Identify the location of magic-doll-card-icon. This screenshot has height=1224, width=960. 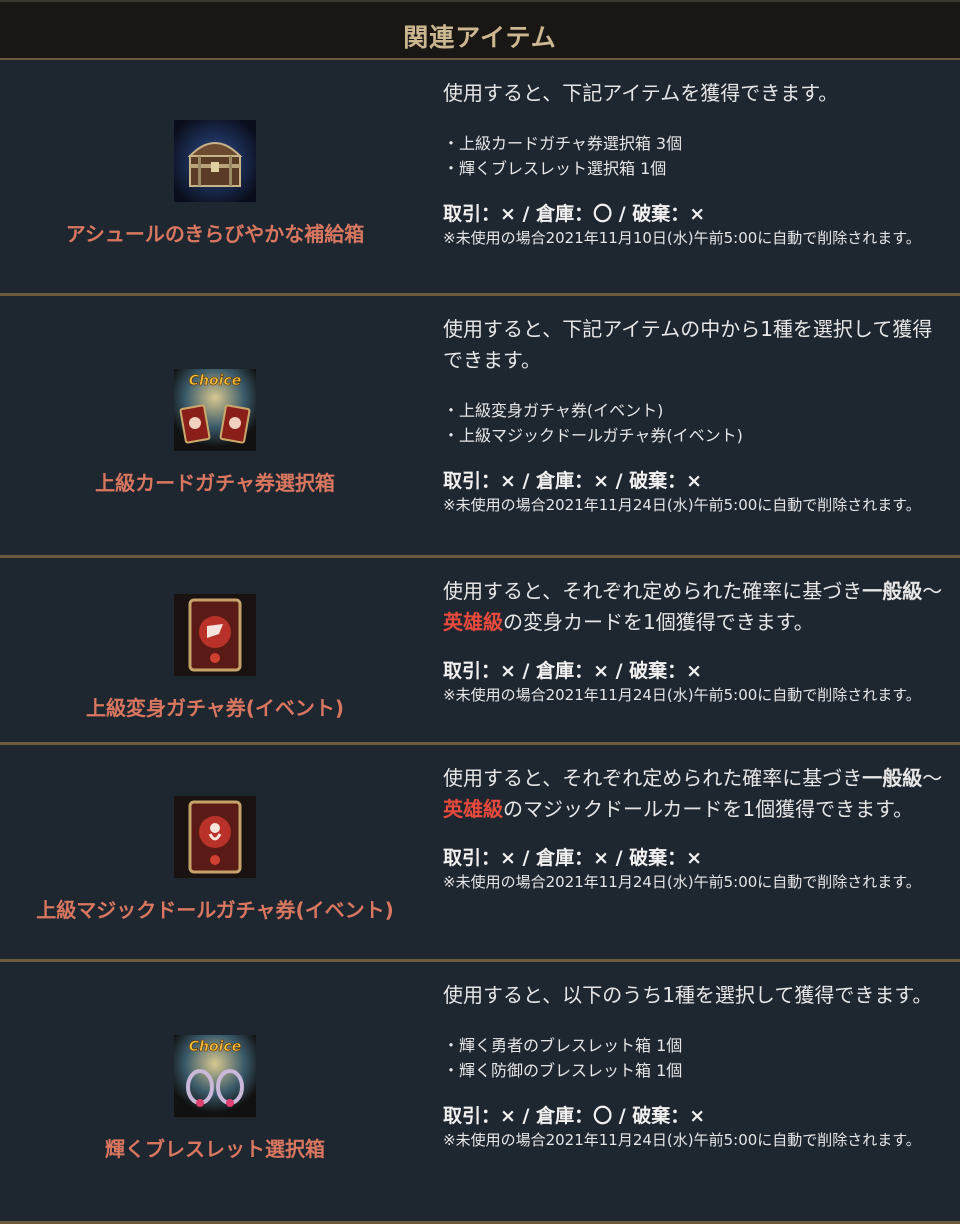
(215, 836).